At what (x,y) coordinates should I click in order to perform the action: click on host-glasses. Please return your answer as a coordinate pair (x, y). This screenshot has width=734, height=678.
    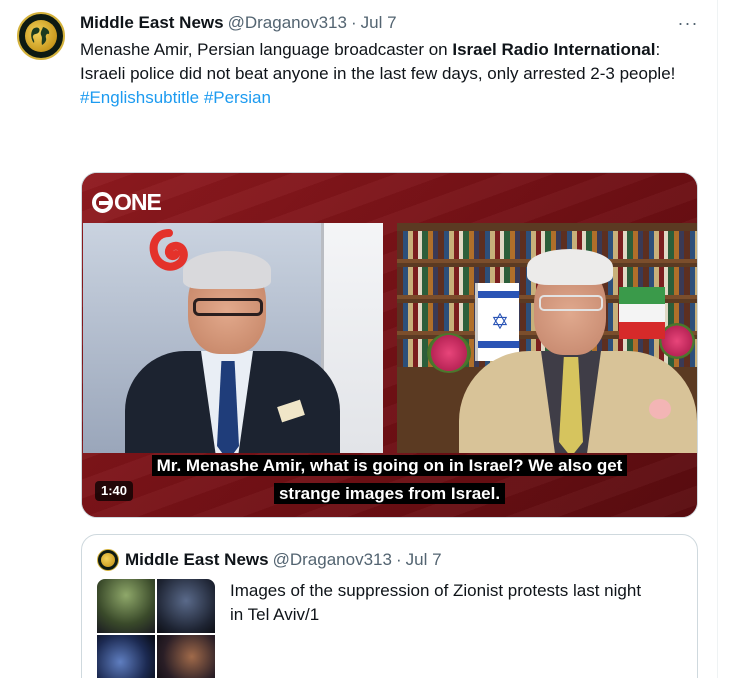
    Looking at the image, I should click on (228, 307).